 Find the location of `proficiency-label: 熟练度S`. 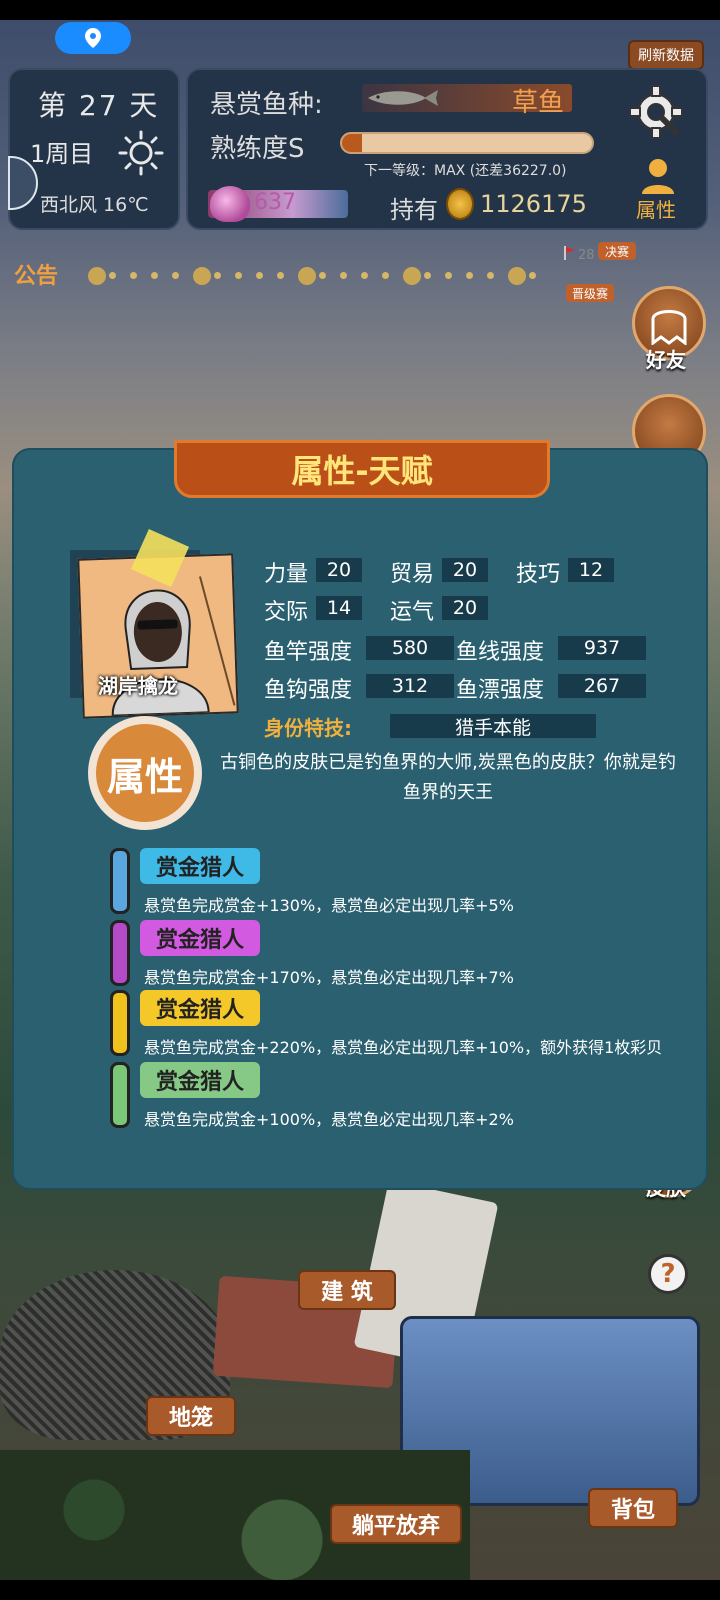

proficiency-label: 熟练度S is located at coordinates (257, 149).